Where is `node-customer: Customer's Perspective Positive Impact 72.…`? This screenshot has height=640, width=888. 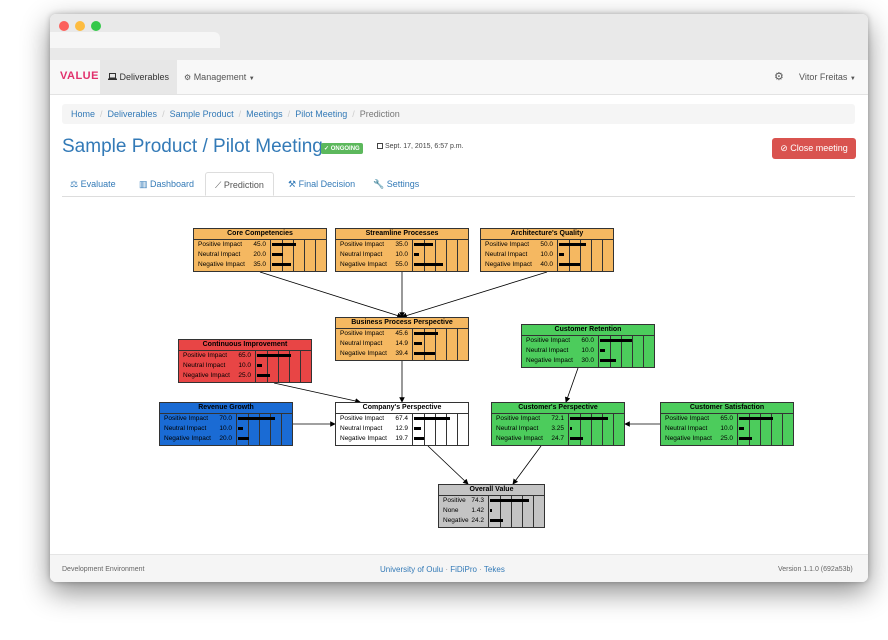 node-customer: Customer's Perspective Positive Impact 72.… is located at coordinates (558, 424).